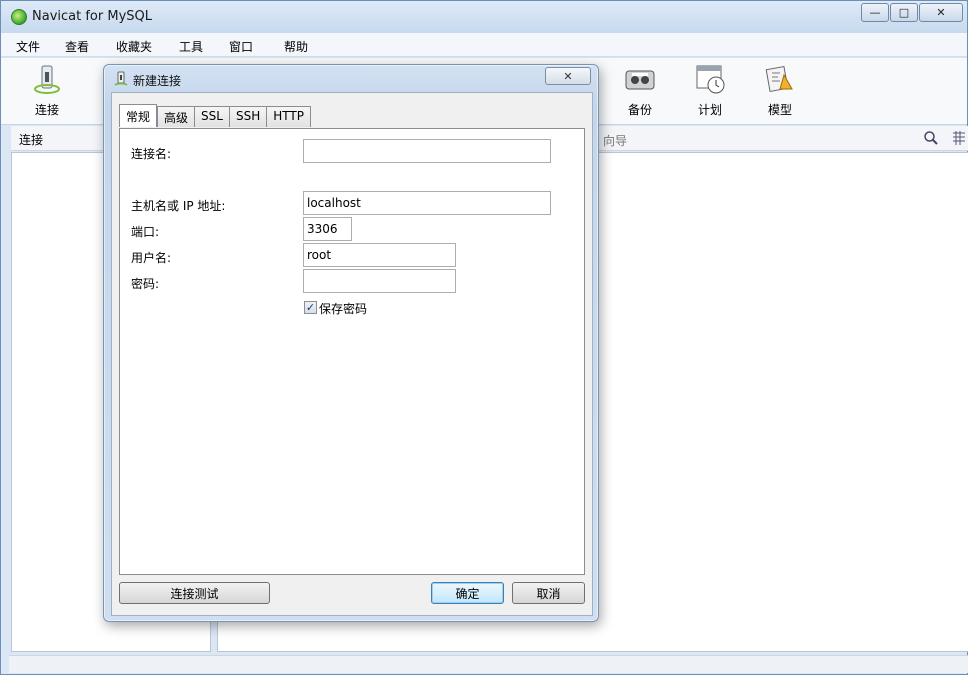 This screenshot has width=968, height=675. I want to click on grid-view-icon, so click(959, 139).